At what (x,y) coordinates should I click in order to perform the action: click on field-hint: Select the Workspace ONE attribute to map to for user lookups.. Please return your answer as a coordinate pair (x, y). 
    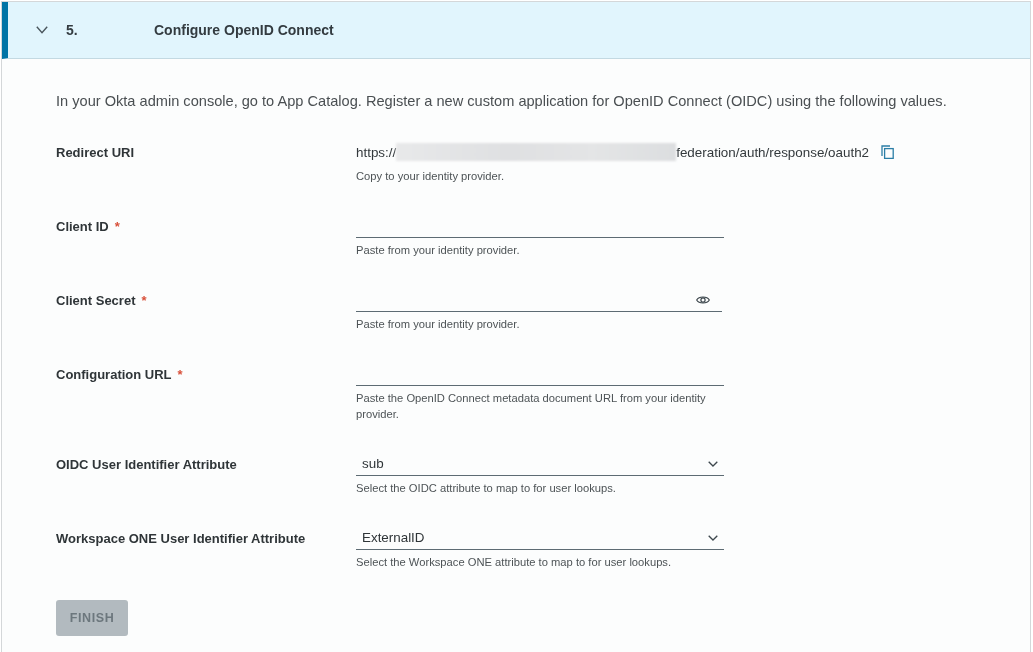
    Looking at the image, I should click on (514, 562).